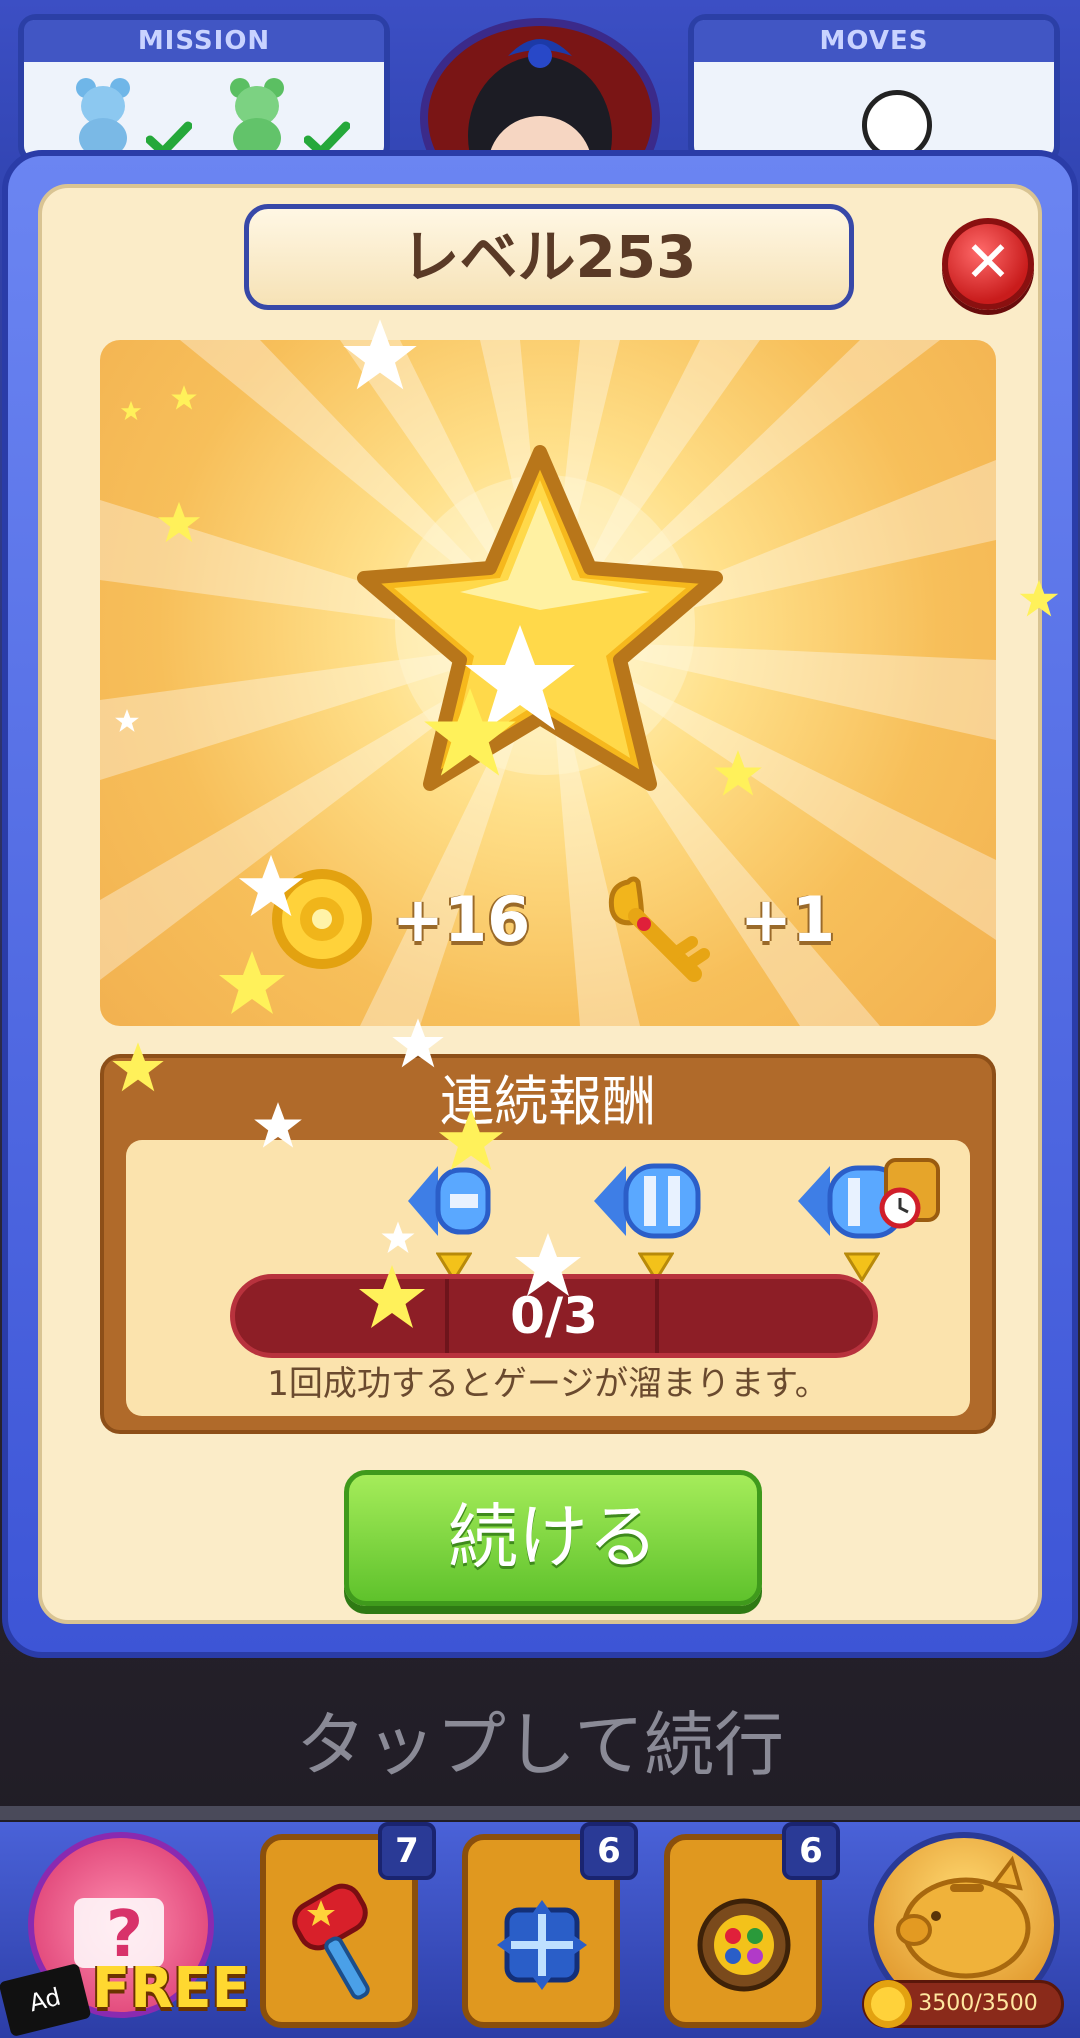 The height and width of the screenshot is (2038, 1080). I want to click on ad-badge: Ad, so click(46, 2000).